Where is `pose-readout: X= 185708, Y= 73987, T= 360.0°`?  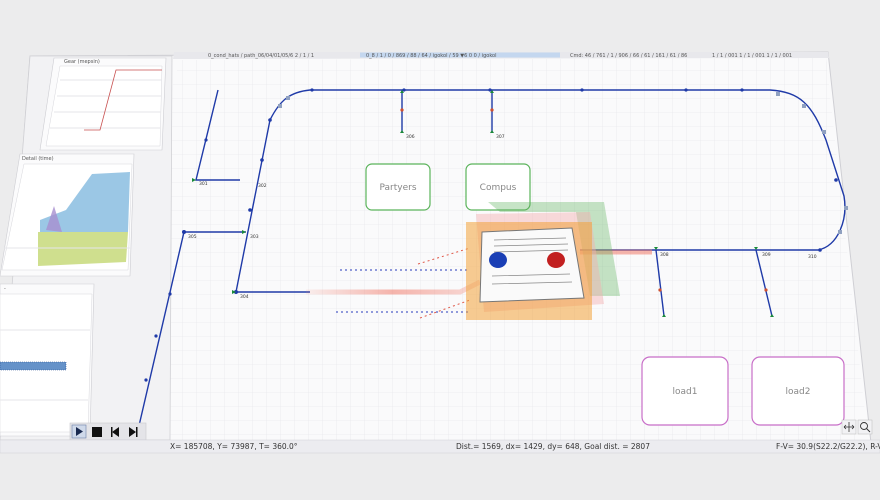 pose-readout: X= 185708, Y= 73987, T= 360.0° is located at coordinates (234, 446).